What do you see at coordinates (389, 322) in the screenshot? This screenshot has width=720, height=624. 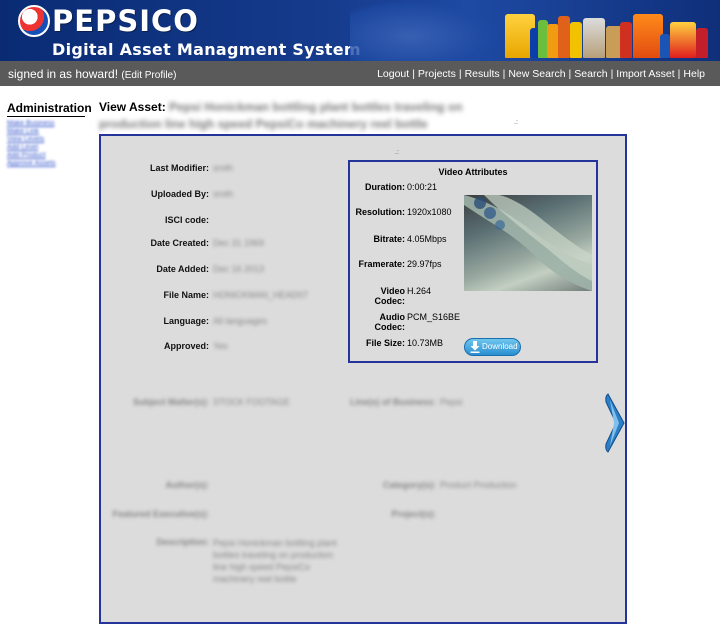 I see `audio-codec-label: Audio Codec:` at bounding box center [389, 322].